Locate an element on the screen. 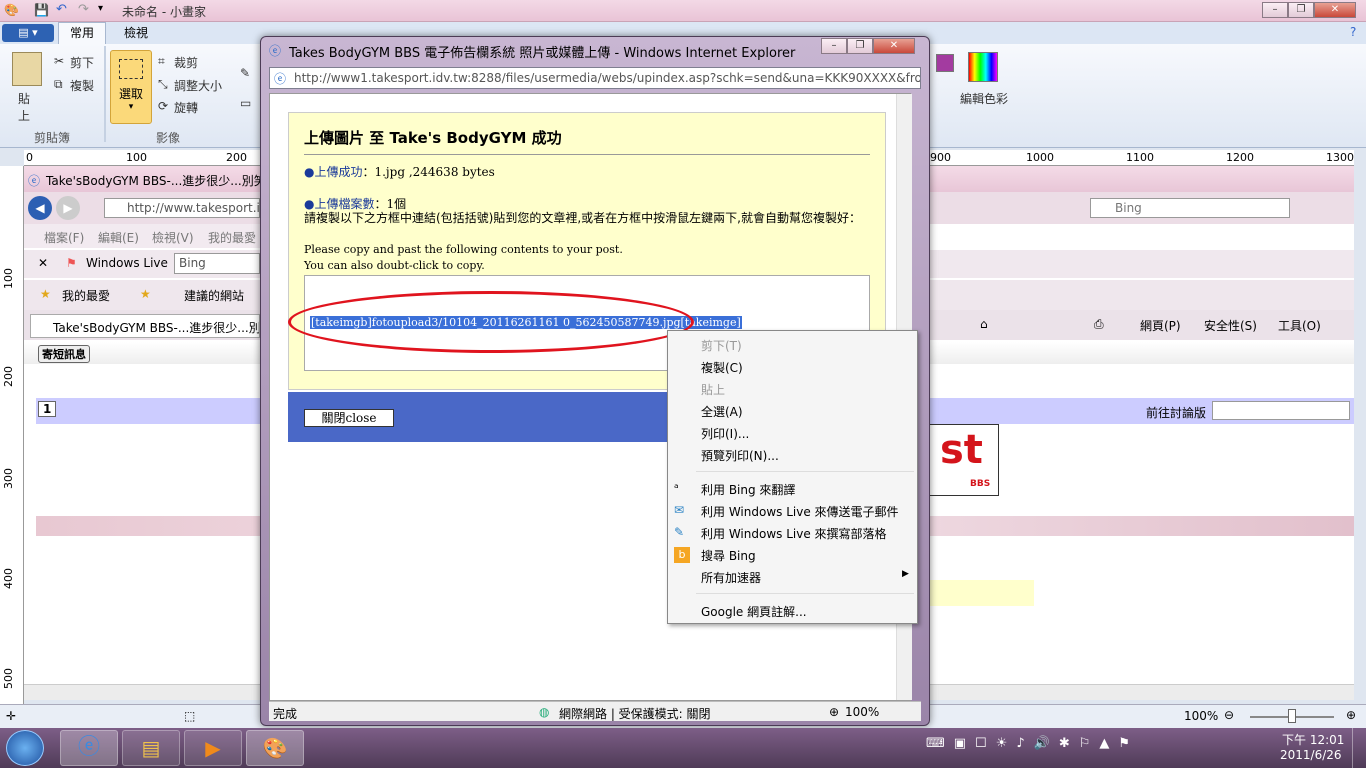  page-number: 1 is located at coordinates (47, 409).